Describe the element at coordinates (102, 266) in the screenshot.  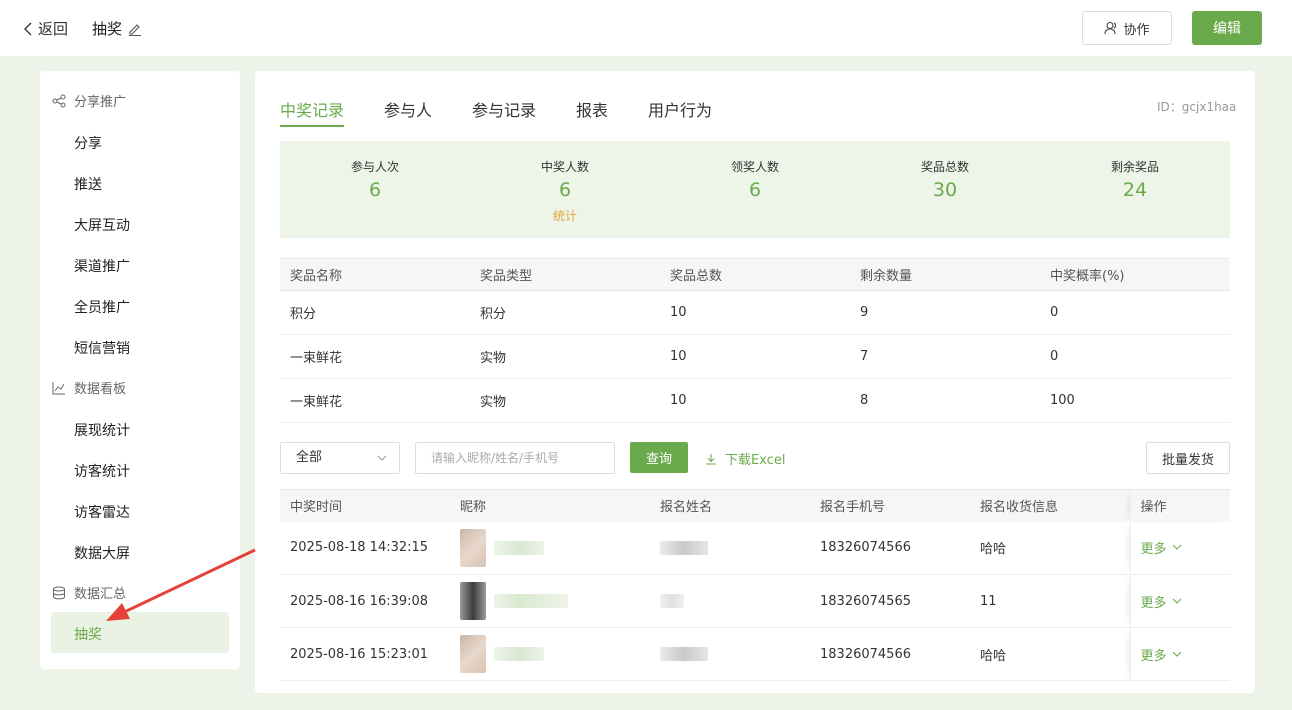
I see `sidebar-item-channel-promotion: 渠道推广` at that location.